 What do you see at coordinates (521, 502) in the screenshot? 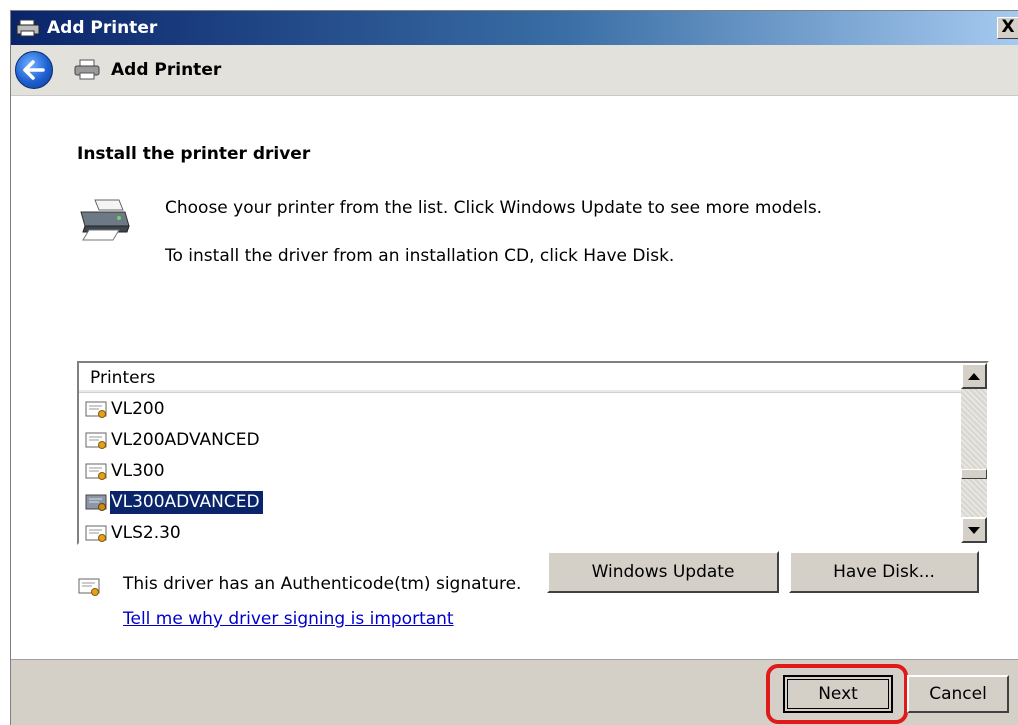
I see `list-item-selected: VL300ADVANCED` at bounding box center [521, 502].